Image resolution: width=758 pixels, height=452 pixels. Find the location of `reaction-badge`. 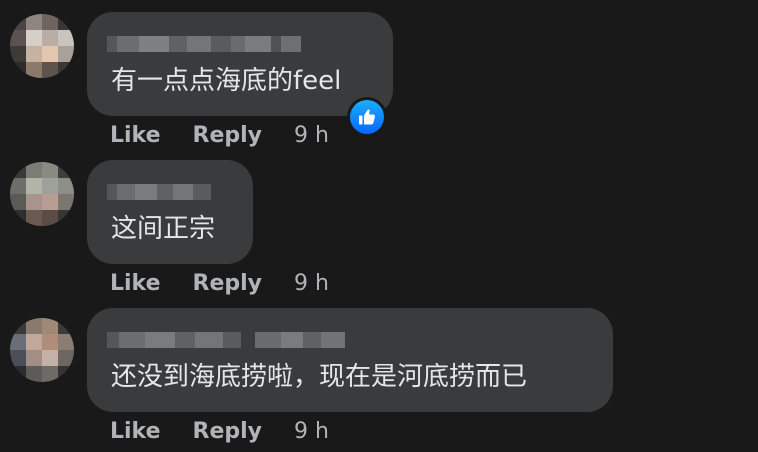

reaction-badge is located at coordinates (367, 117).